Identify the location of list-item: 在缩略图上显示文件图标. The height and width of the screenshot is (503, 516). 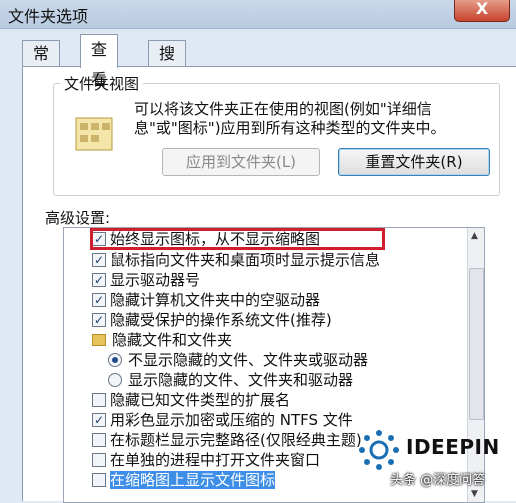
(184, 480).